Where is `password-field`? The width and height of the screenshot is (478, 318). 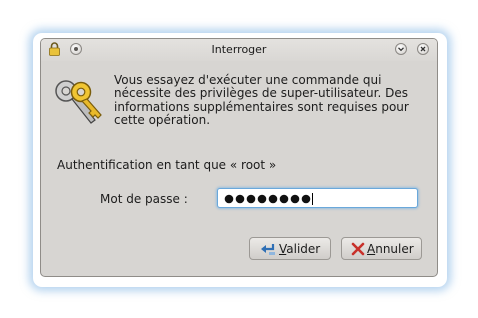 password-field is located at coordinates (317, 198).